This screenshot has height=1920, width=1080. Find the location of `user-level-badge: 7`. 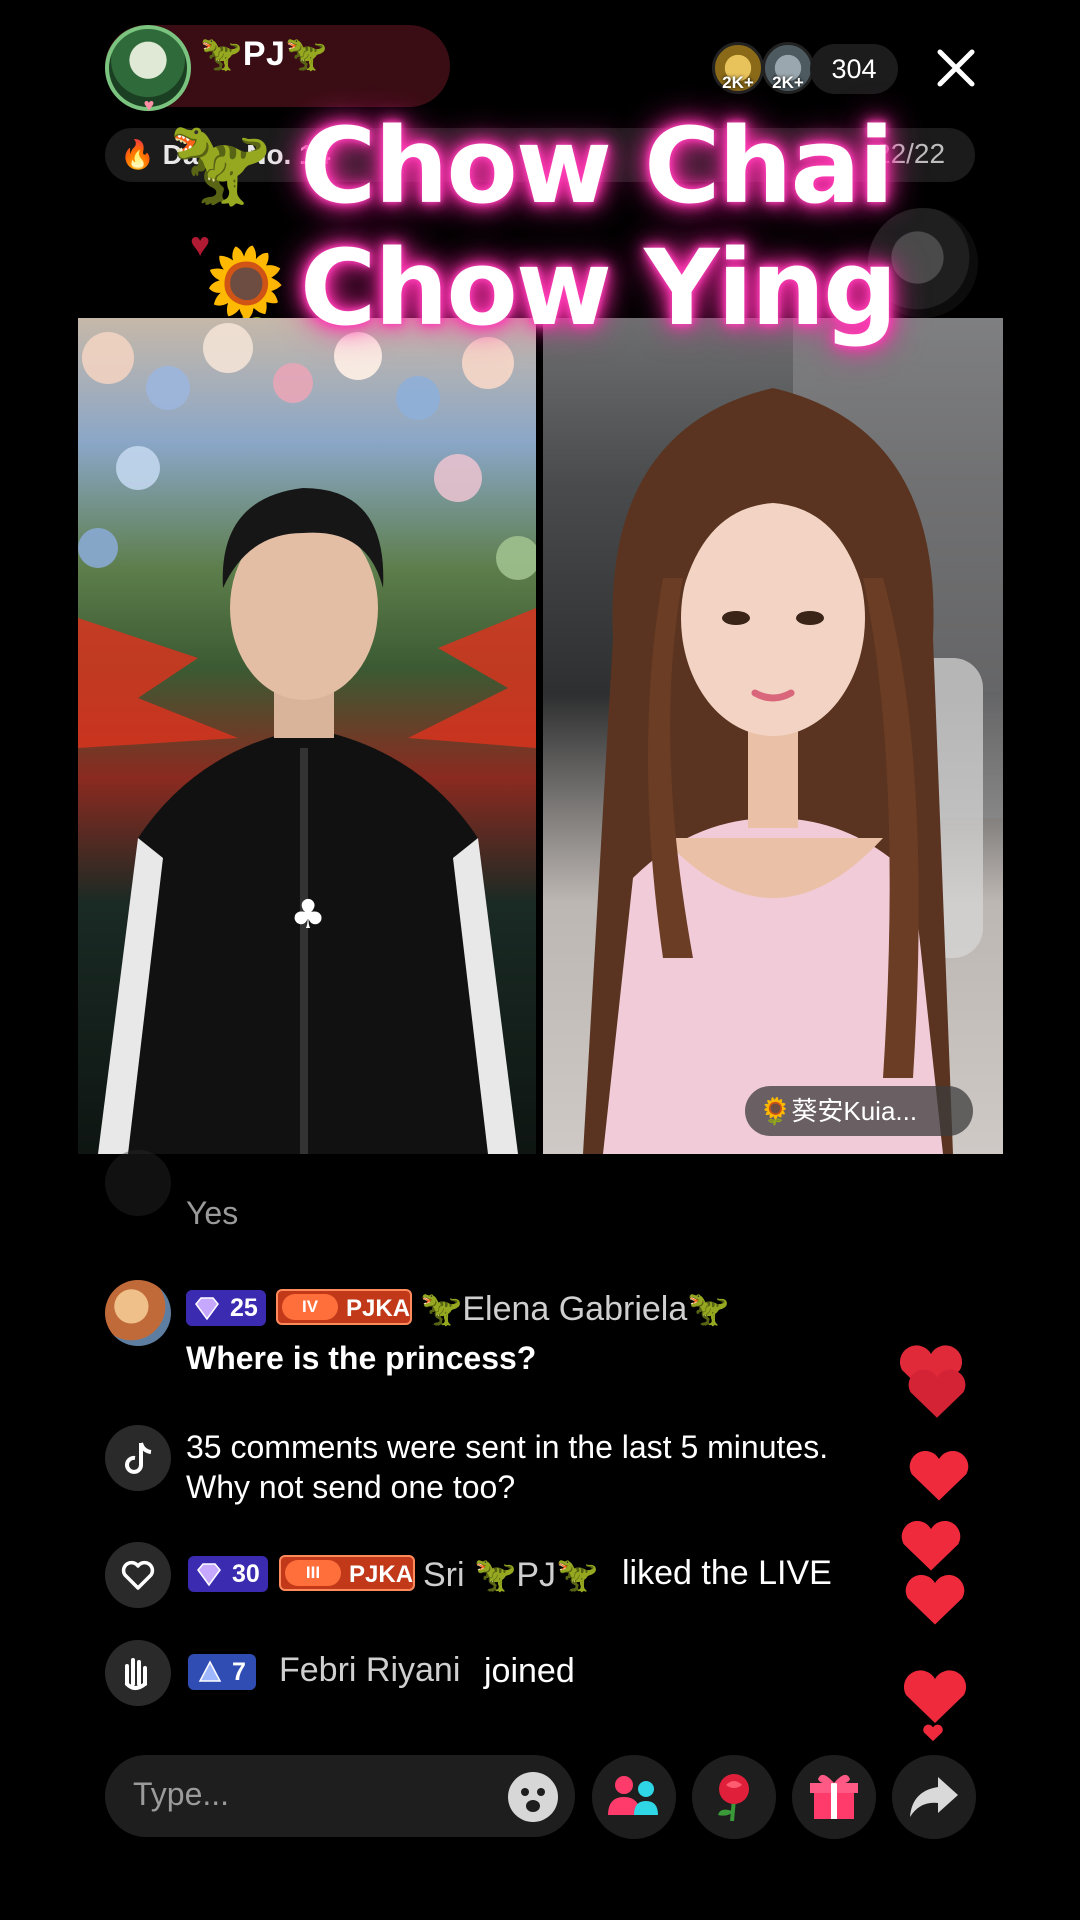

user-level-badge: 7 is located at coordinates (222, 1672).